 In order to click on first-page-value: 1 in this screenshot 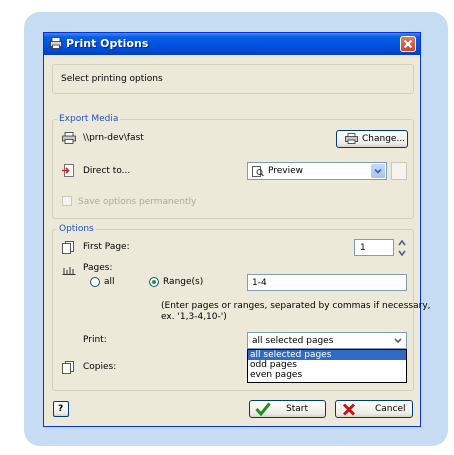, I will do `click(363, 248)`.